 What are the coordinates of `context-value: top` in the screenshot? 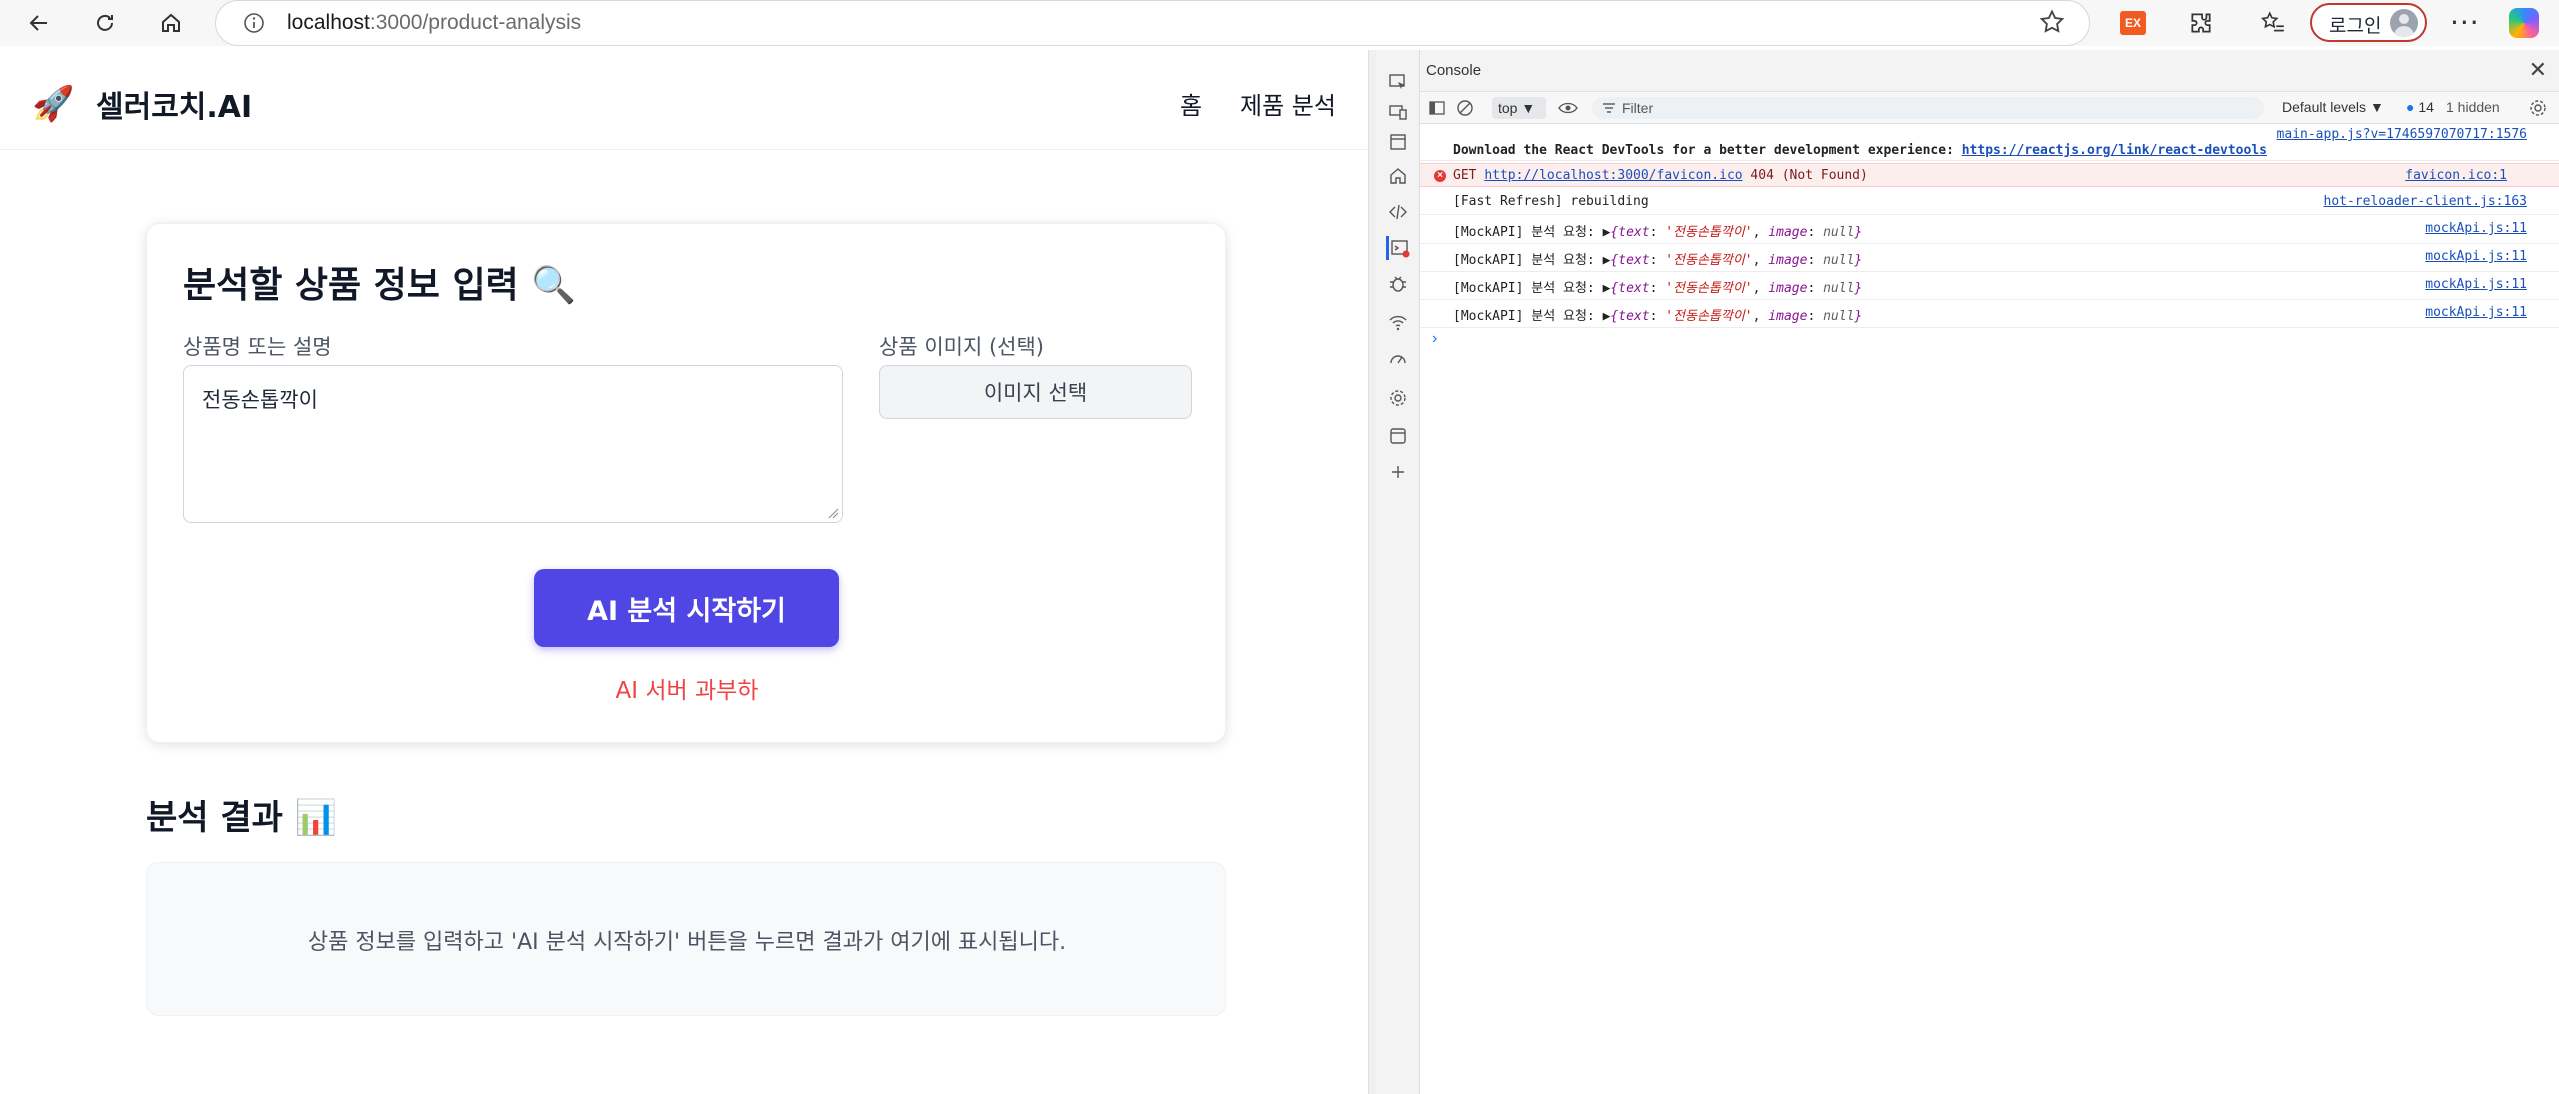 It's located at (1508, 108).